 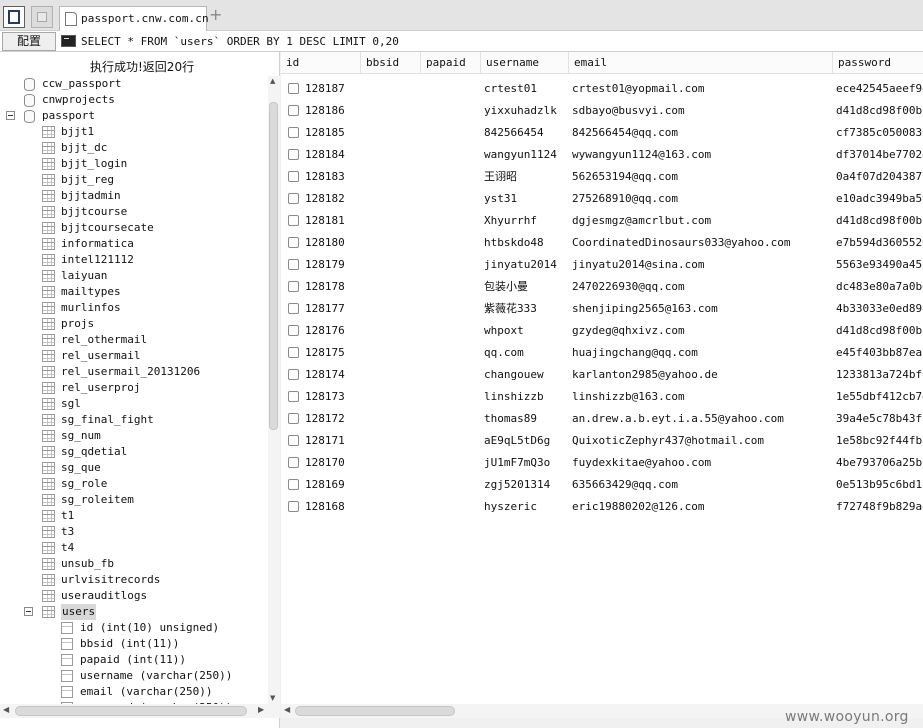 What do you see at coordinates (133, 84) in the screenshot?
I see `tree-node-db: ccw_passport` at bounding box center [133, 84].